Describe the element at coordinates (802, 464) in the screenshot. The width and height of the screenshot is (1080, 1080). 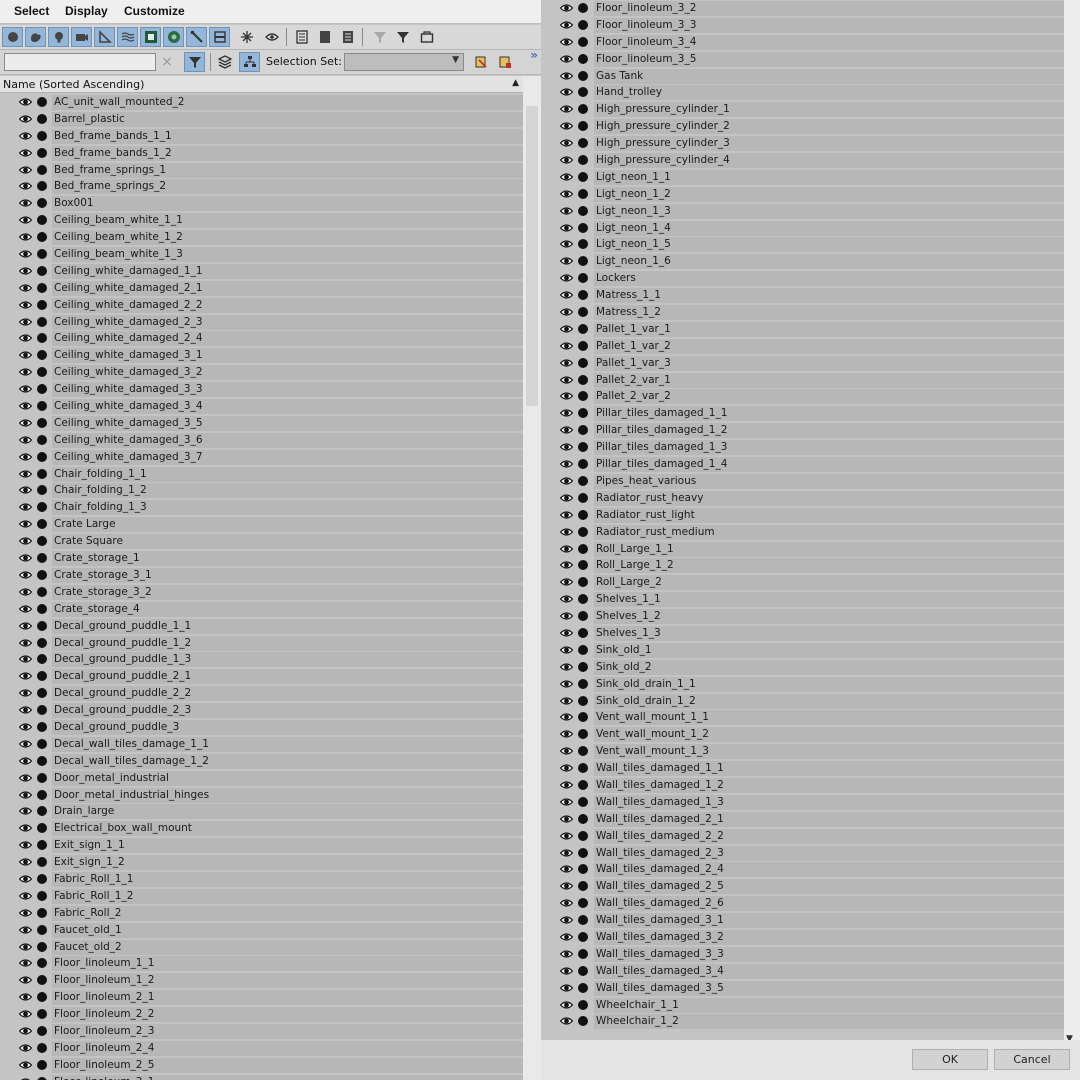
I see `list-item: Pillar_tiles_damaged_1_4` at that location.